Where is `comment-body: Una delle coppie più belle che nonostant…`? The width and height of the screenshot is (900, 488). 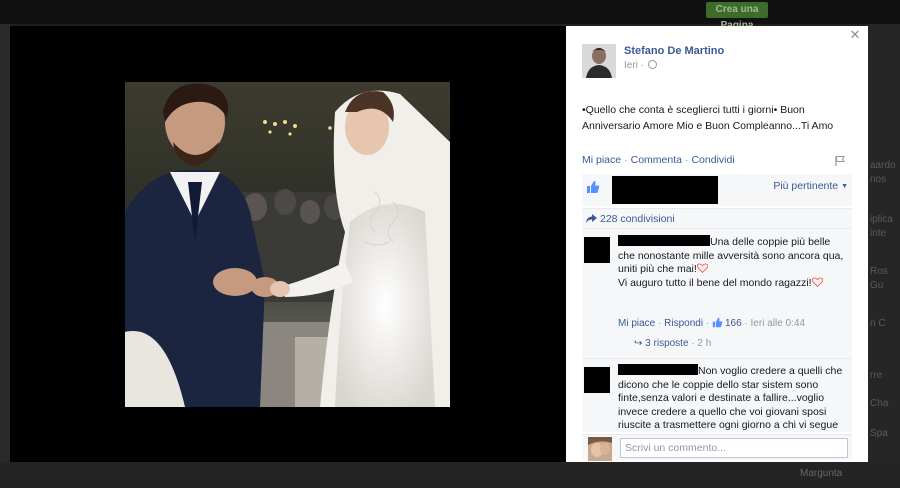
comment-body: Una delle coppie più belle che nonostant… is located at coordinates (733, 262).